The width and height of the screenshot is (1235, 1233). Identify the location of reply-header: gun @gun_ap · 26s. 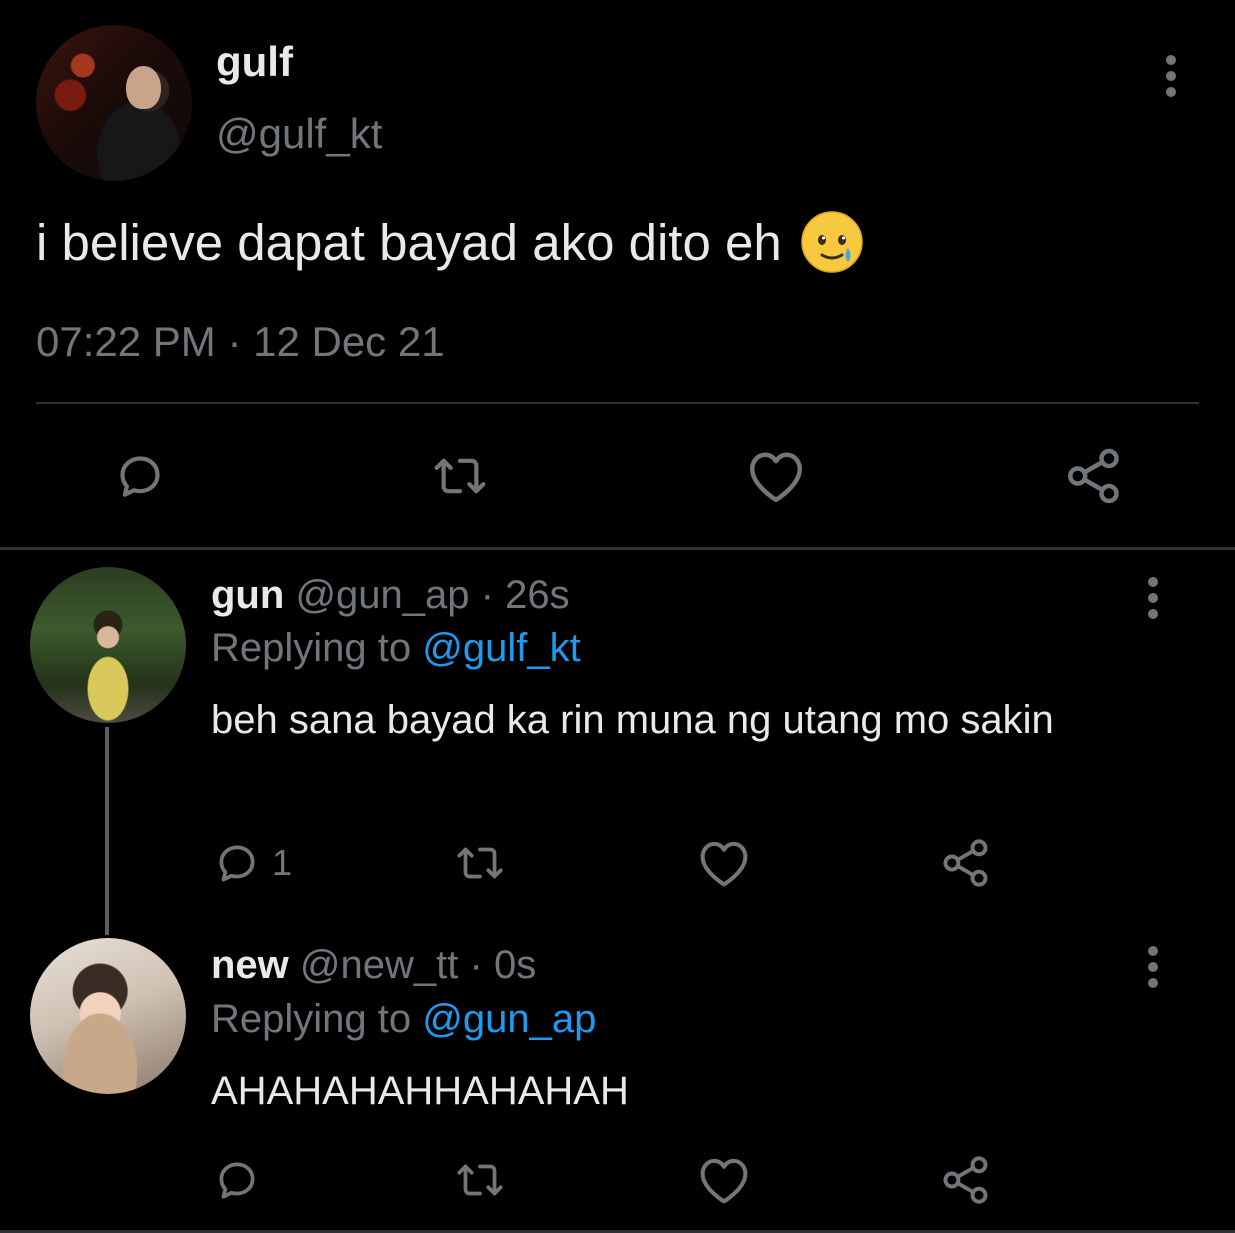
(390, 595).